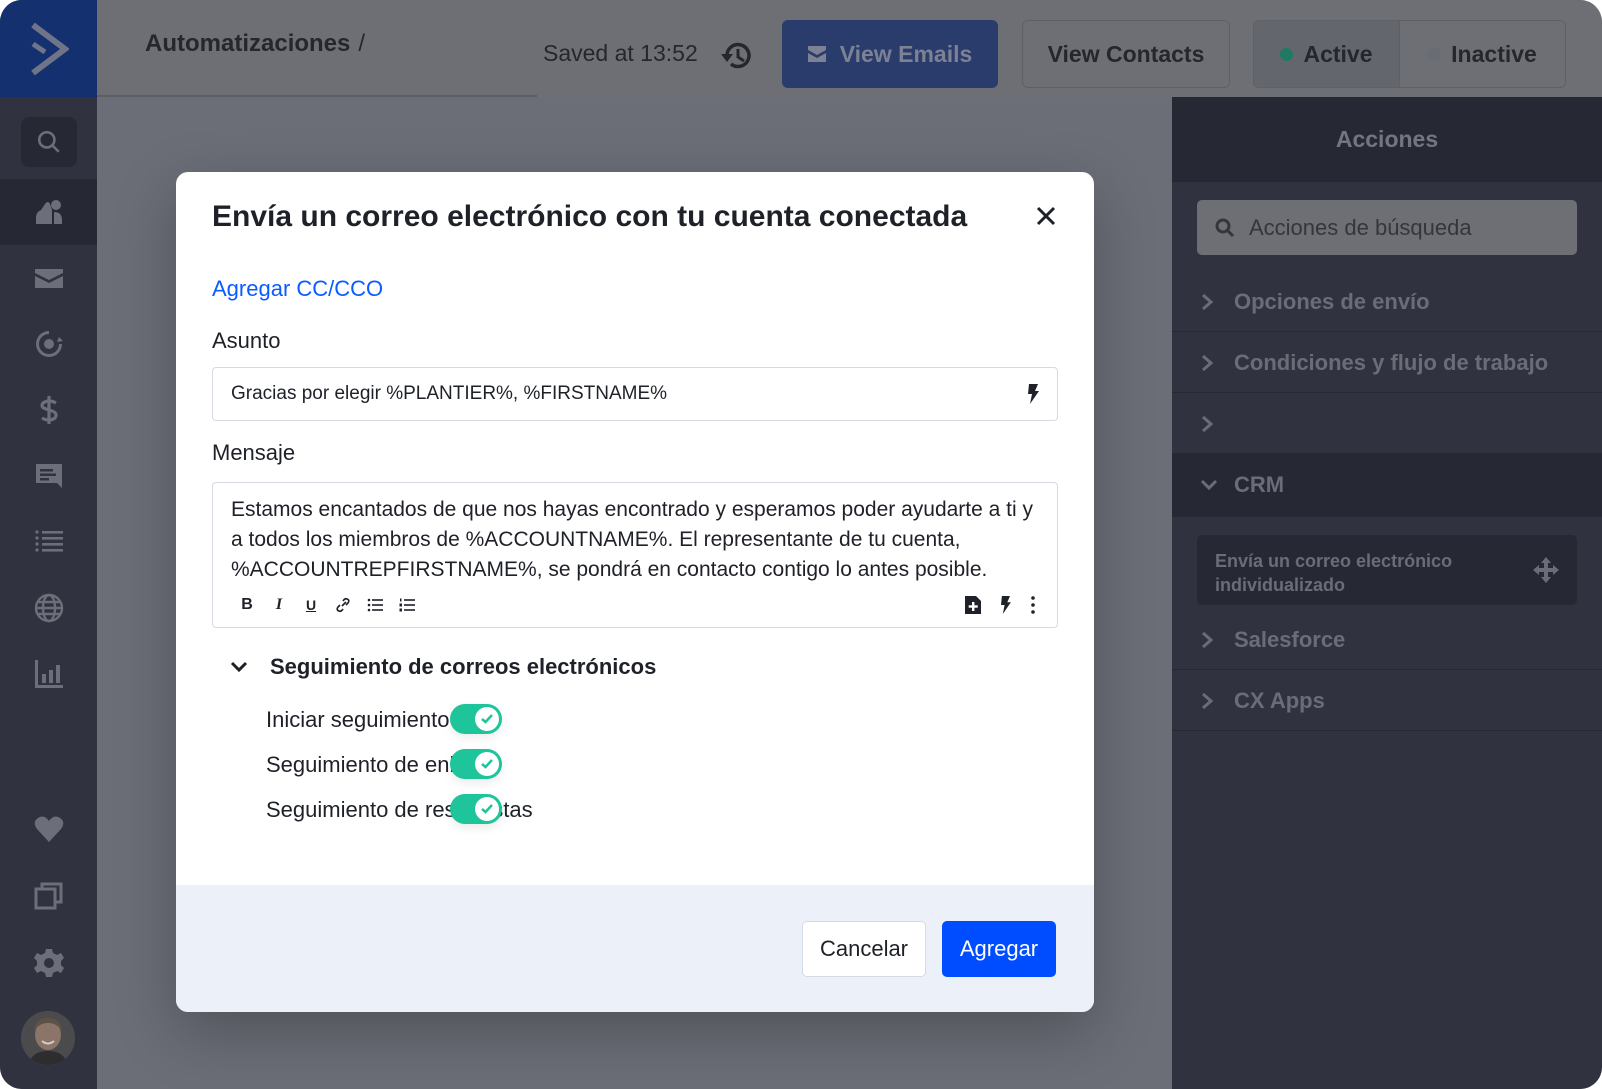 The height and width of the screenshot is (1089, 1602). I want to click on insert-content-button, so click(973, 605).